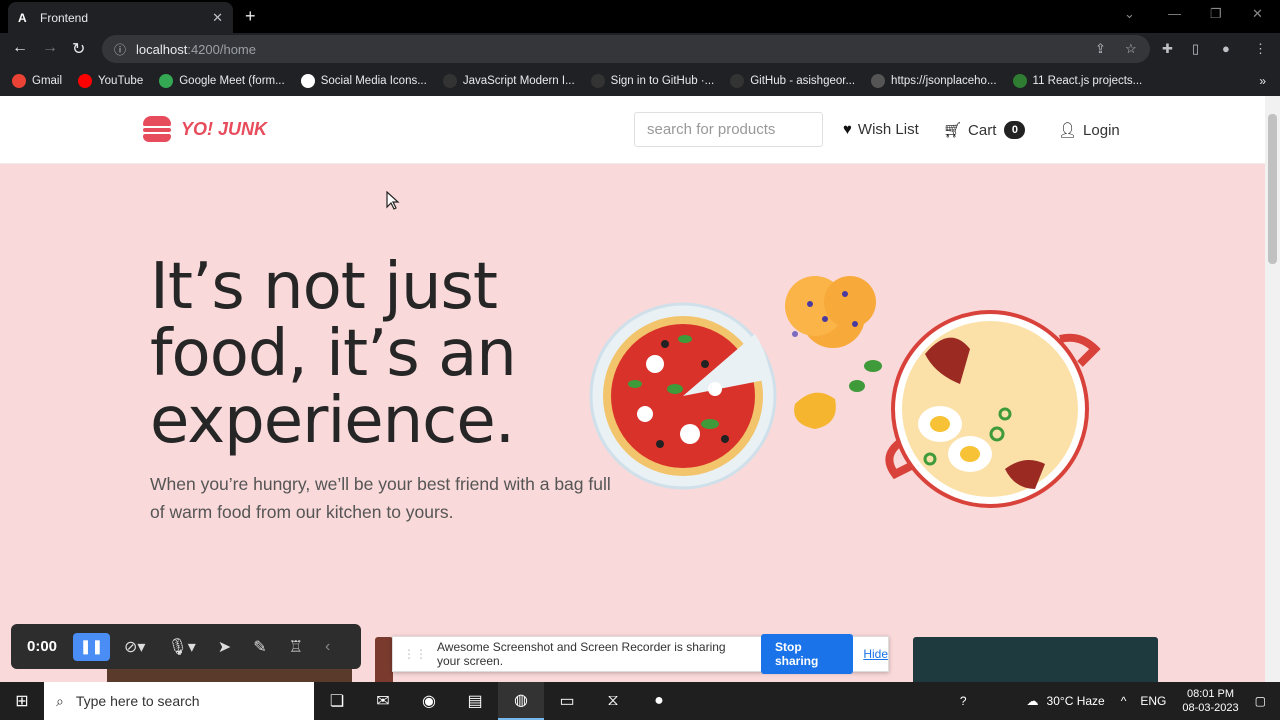  I want to click on share-icon: ⇪, so click(1100, 49).